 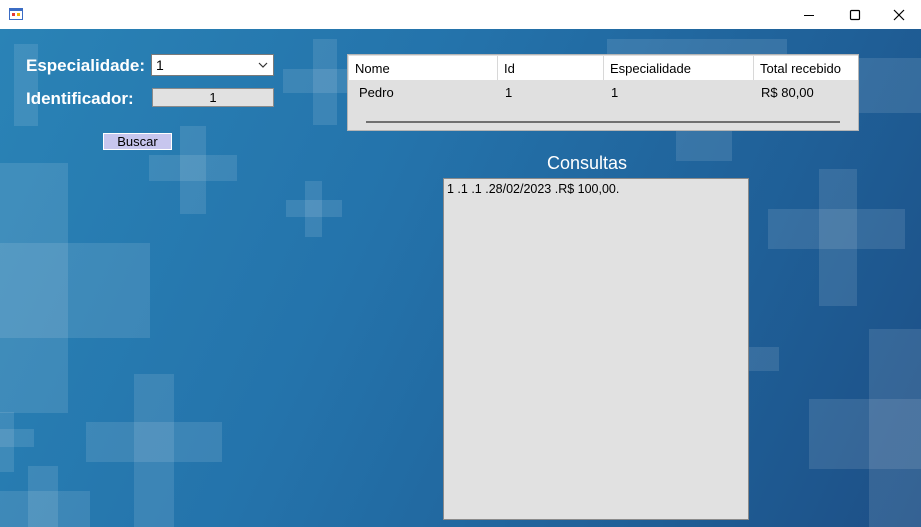 What do you see at coordinates (679, 68) in the screenshot?
I see `column-header-especialidade: Especialidade` at bounding box center [679, 68].